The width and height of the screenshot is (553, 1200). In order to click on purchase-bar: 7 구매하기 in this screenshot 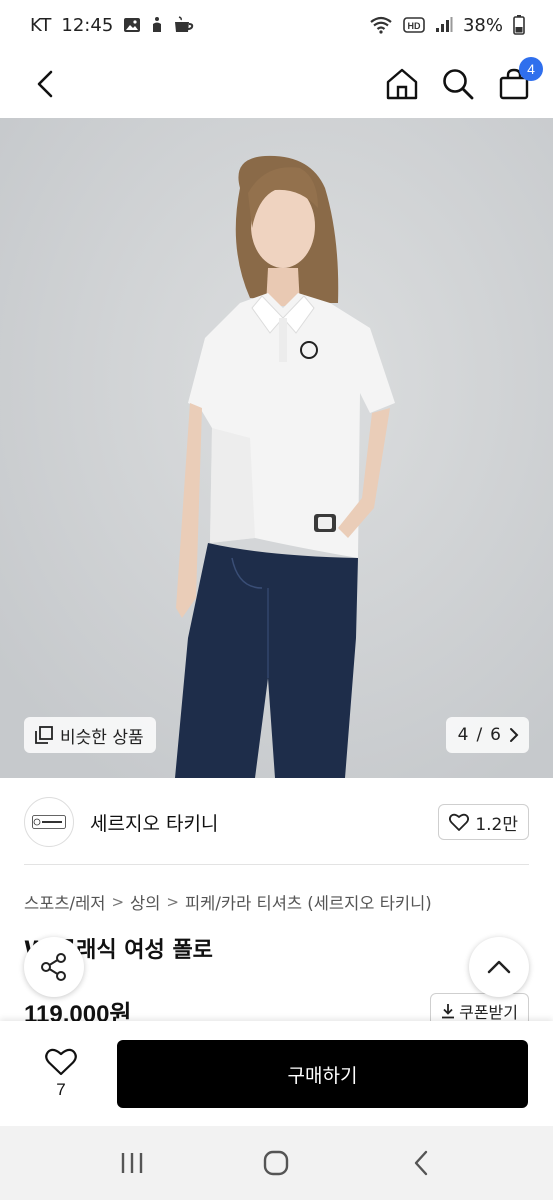, I will do `click(276, 1073)`.